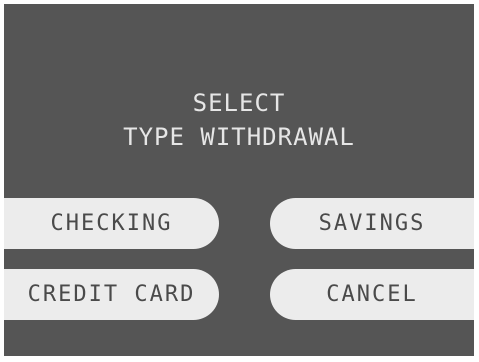 This screenshot has width=479, height=362. I want to click on prompt-line-select: SELECT, so click(239, 103).